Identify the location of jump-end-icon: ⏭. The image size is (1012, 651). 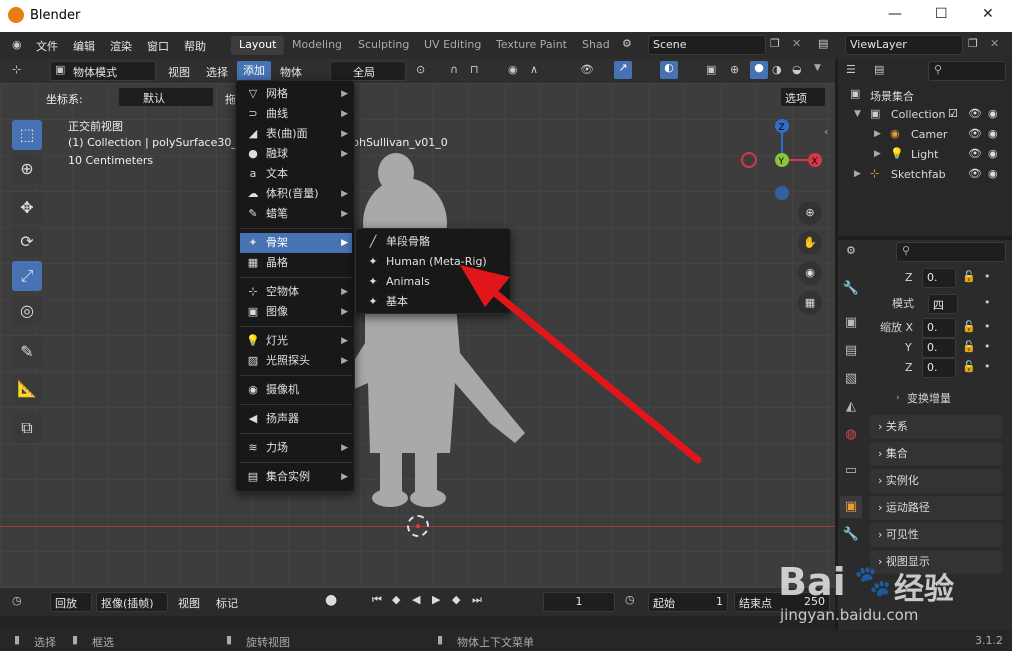
(477, 600).